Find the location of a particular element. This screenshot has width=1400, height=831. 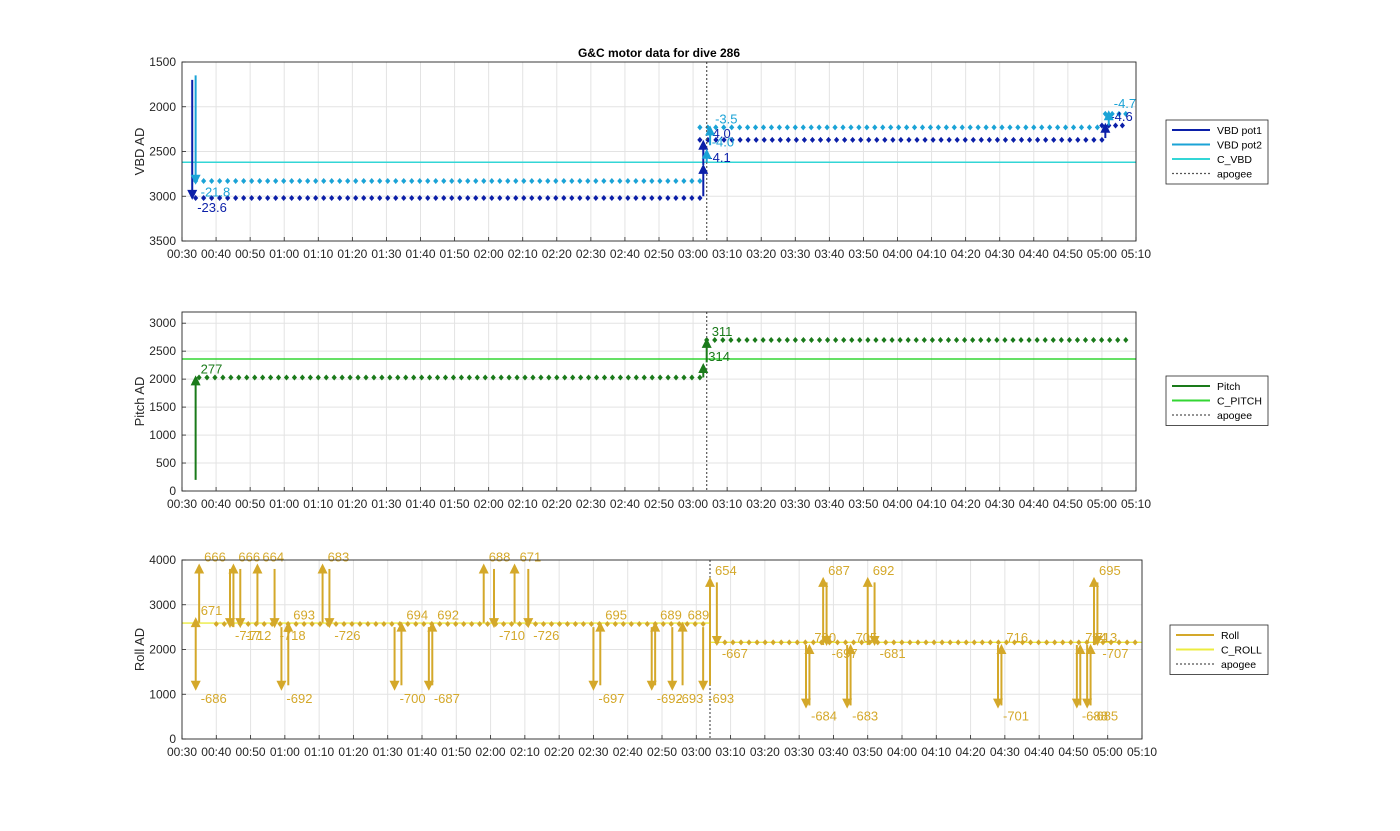

motor-move-label: -700 is located at coordinates (413, 698).